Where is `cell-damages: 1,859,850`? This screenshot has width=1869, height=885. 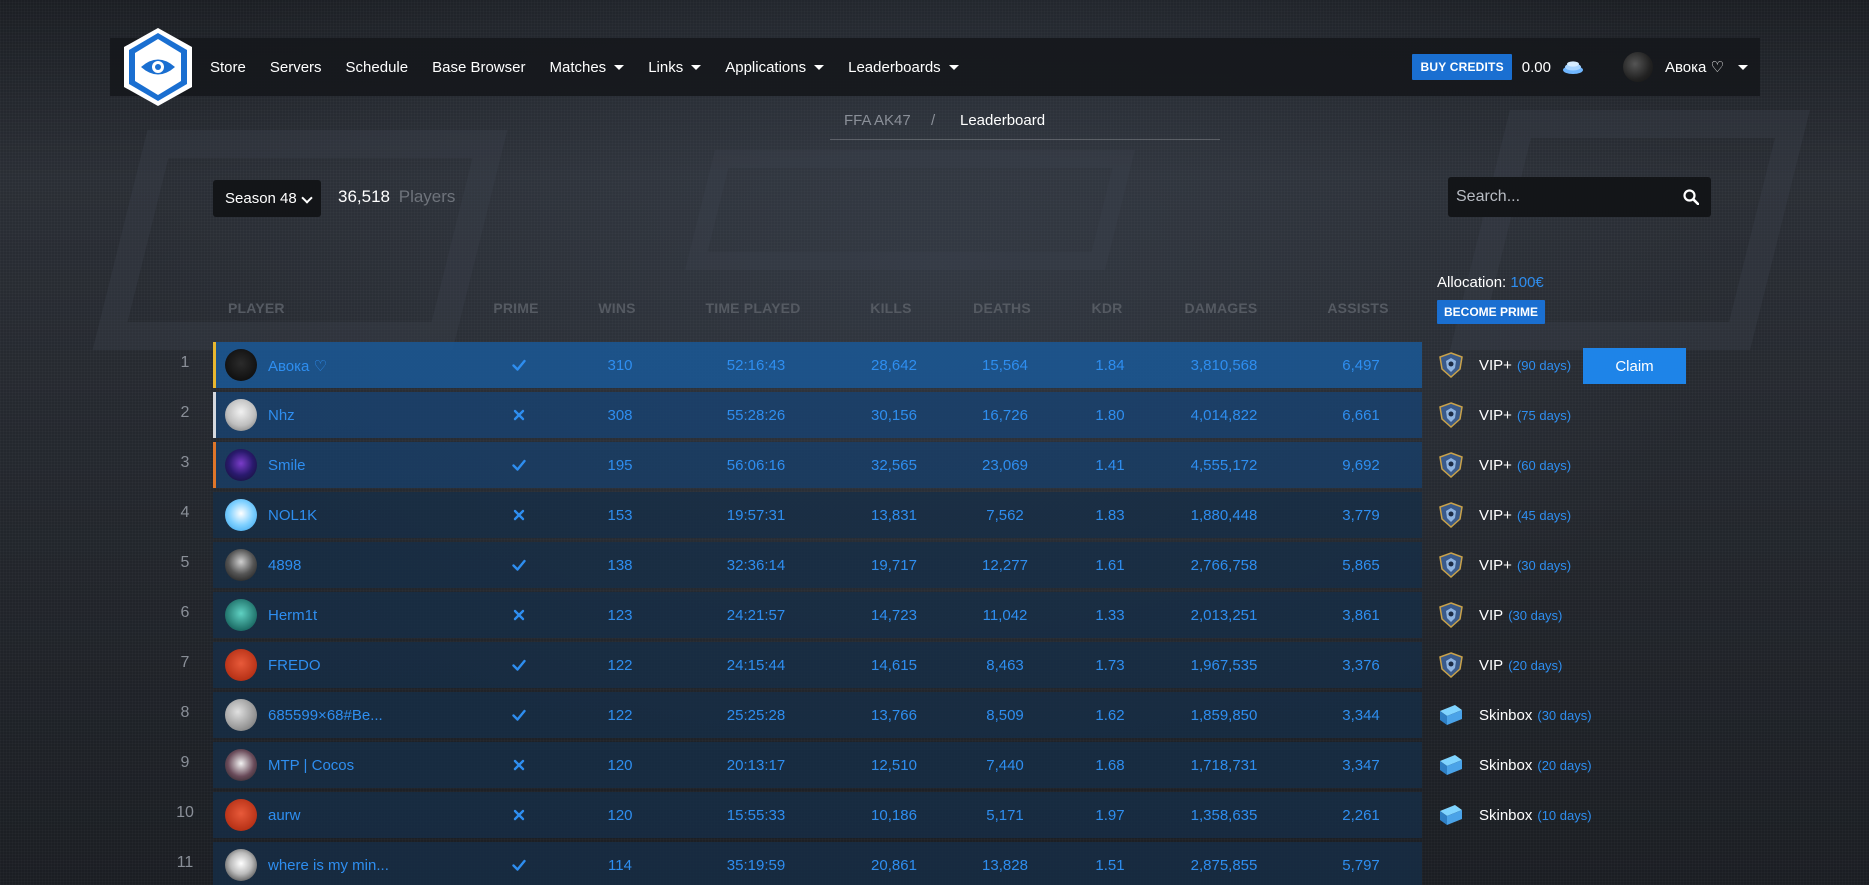
cell-damages: 1,859,850 is located at coordinates (1224, 715).